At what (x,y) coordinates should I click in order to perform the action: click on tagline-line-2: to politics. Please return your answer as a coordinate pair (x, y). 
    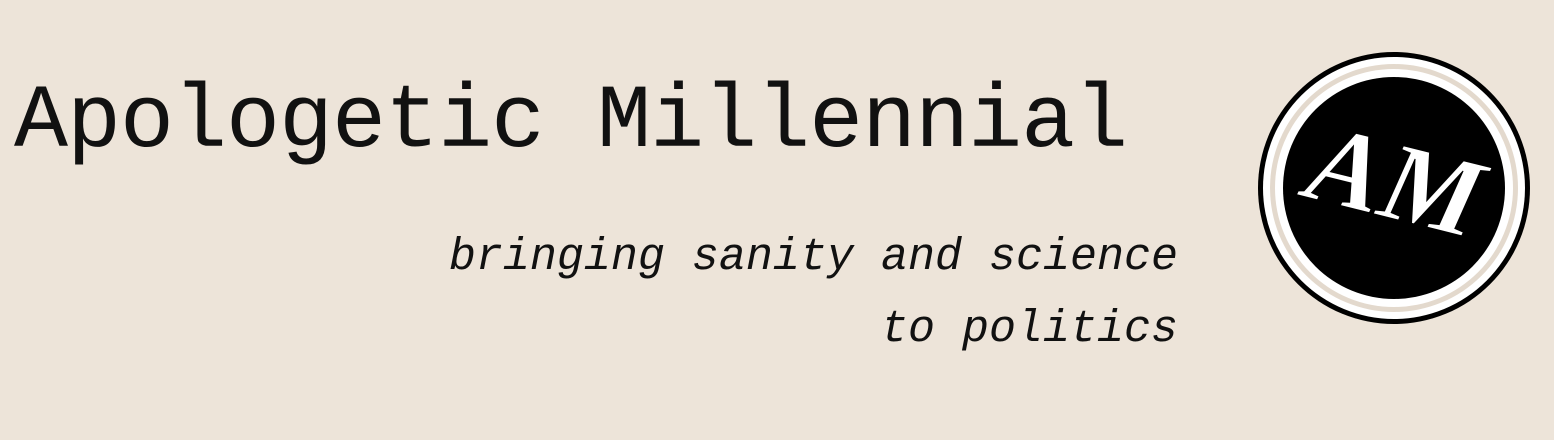
    Looking at the image, I should click on (1029, 329).